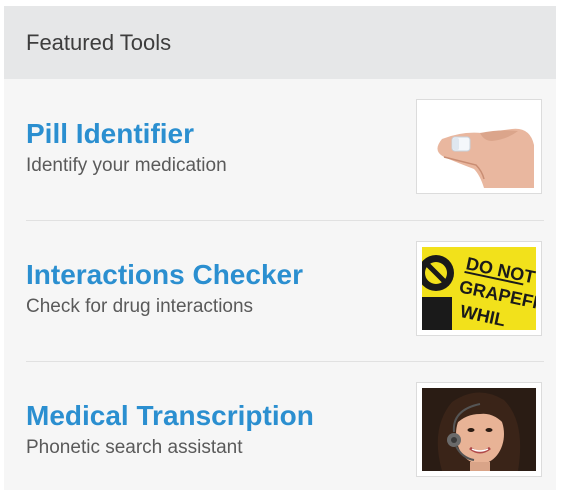  I want to click on panel-title: Featured Tools, so click(99, 42).